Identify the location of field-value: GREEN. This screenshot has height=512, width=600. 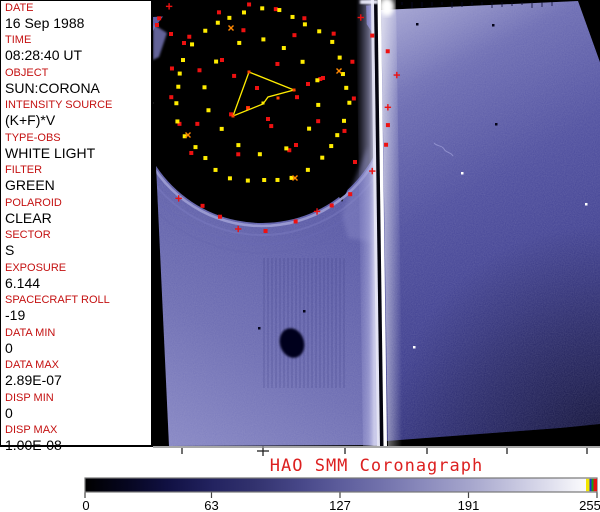
(30, 185).